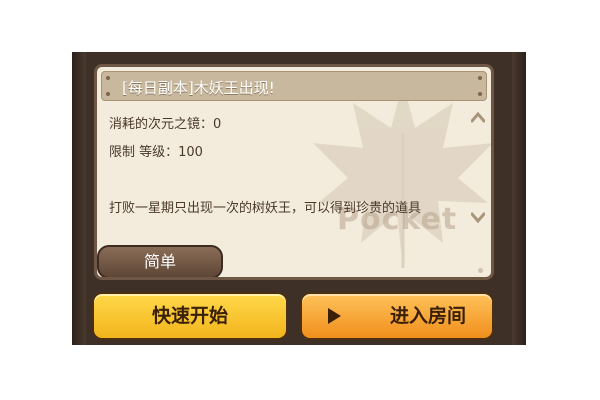 This screenshot has height=400, width=600. Describe the element at coordinates (402, 175) in the screenshot. I see `maple-leaf-watermark-icon` at that location.